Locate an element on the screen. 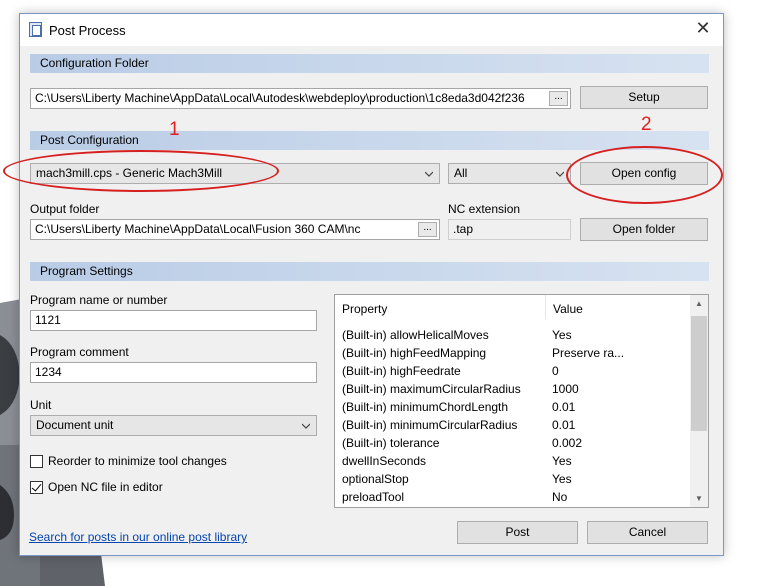 The image size is (763, 586). property-name: preloadTool is located at coordinates (373, 497).